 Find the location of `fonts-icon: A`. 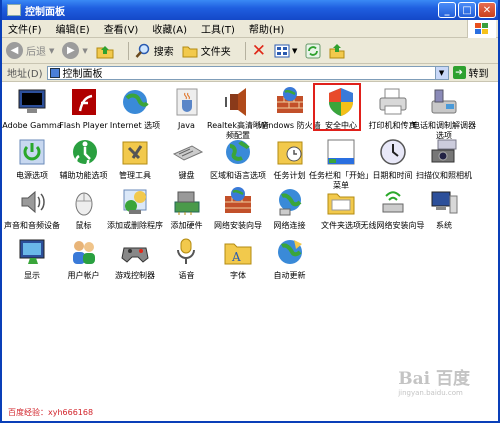

fonts-icon: A is located at coordinates (238, 252).